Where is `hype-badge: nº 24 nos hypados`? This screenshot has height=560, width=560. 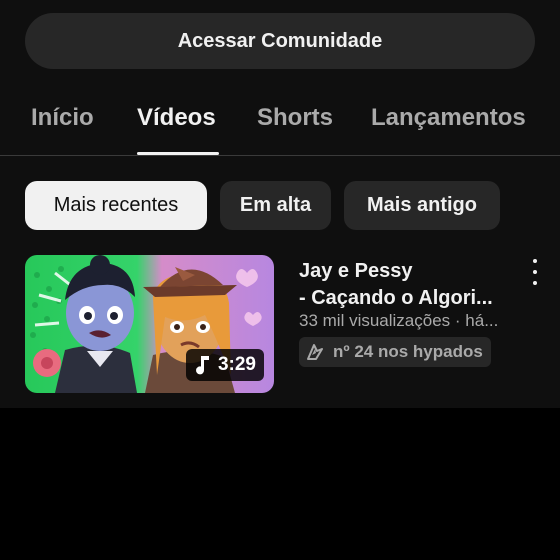
hype-badge: nº 24 nos hypados is located at coordinates (395, 352).